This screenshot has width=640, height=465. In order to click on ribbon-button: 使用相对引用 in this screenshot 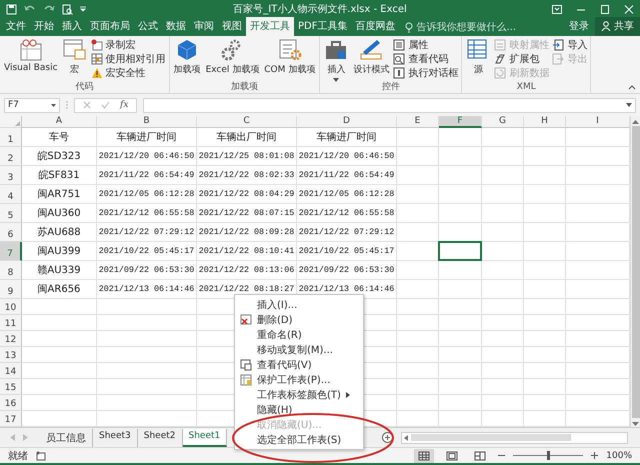, I will do `click(128, 59)`.